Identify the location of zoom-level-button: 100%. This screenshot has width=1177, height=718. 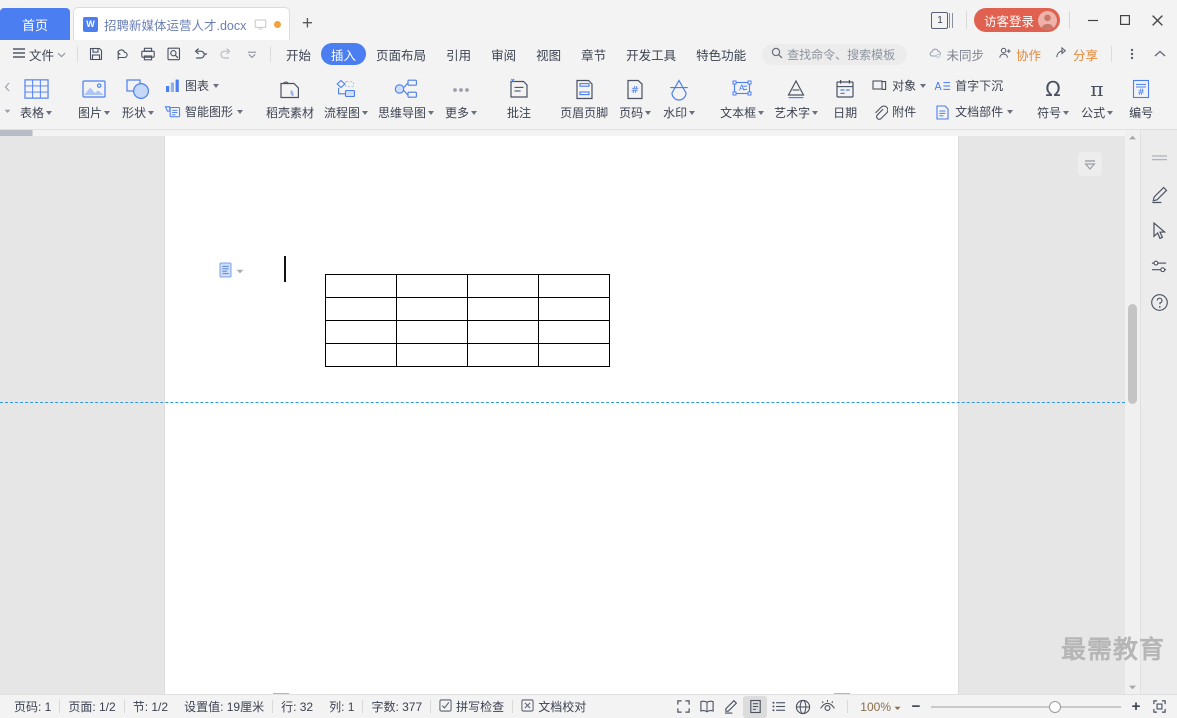
(880, 707).